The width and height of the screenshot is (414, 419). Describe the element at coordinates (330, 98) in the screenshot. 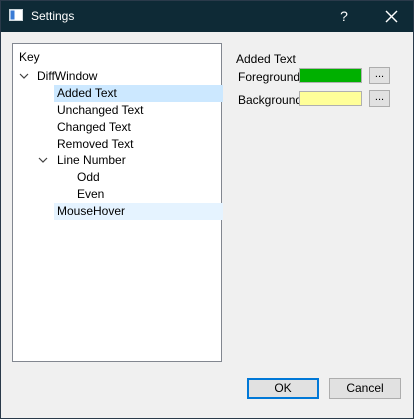

I see `background-color-swatch` at that location.